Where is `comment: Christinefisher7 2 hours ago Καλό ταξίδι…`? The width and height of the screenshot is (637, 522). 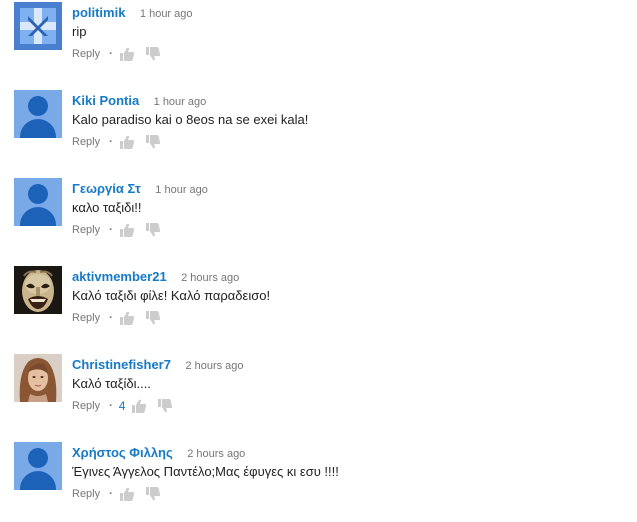 comment: Christinefisher7 2 hours ago Καλό ταξίδι… is located at coordinates (319, 394).